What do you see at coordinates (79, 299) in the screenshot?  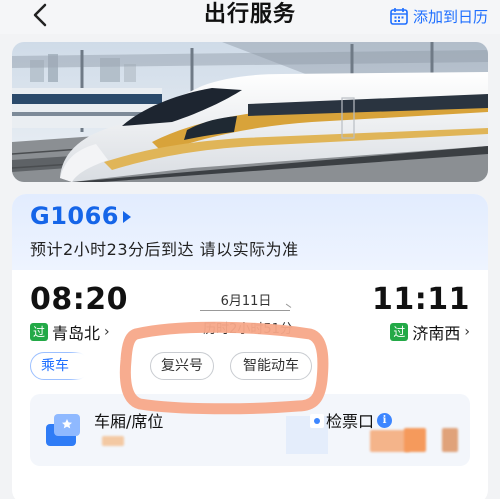 I see `departure-time: 08:20` at bounding box center [79, 299].